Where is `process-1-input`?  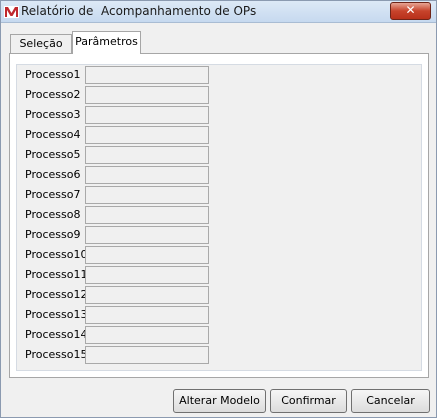 process-1-input is located at coordinates (147, 75).